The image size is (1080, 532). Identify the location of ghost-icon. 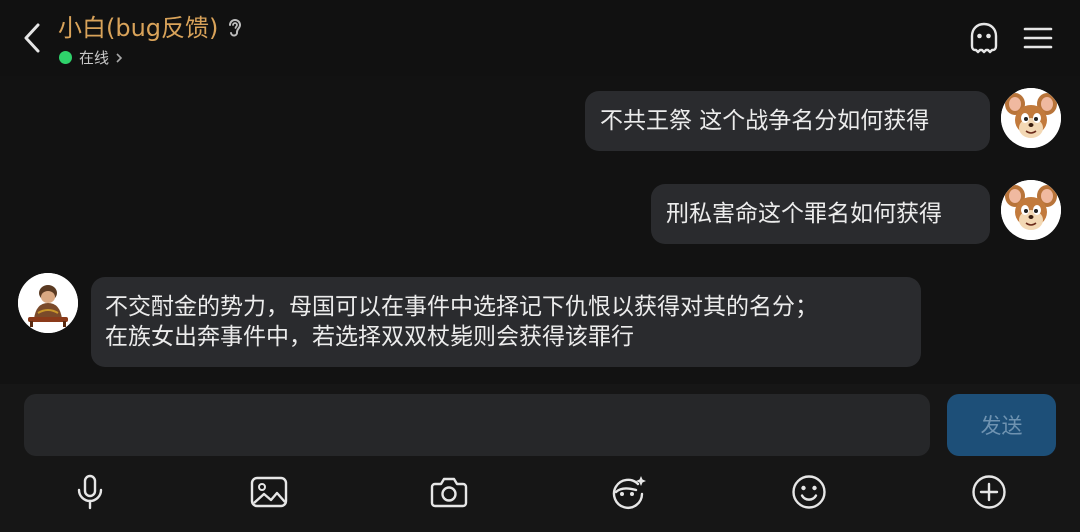
(984, 38).